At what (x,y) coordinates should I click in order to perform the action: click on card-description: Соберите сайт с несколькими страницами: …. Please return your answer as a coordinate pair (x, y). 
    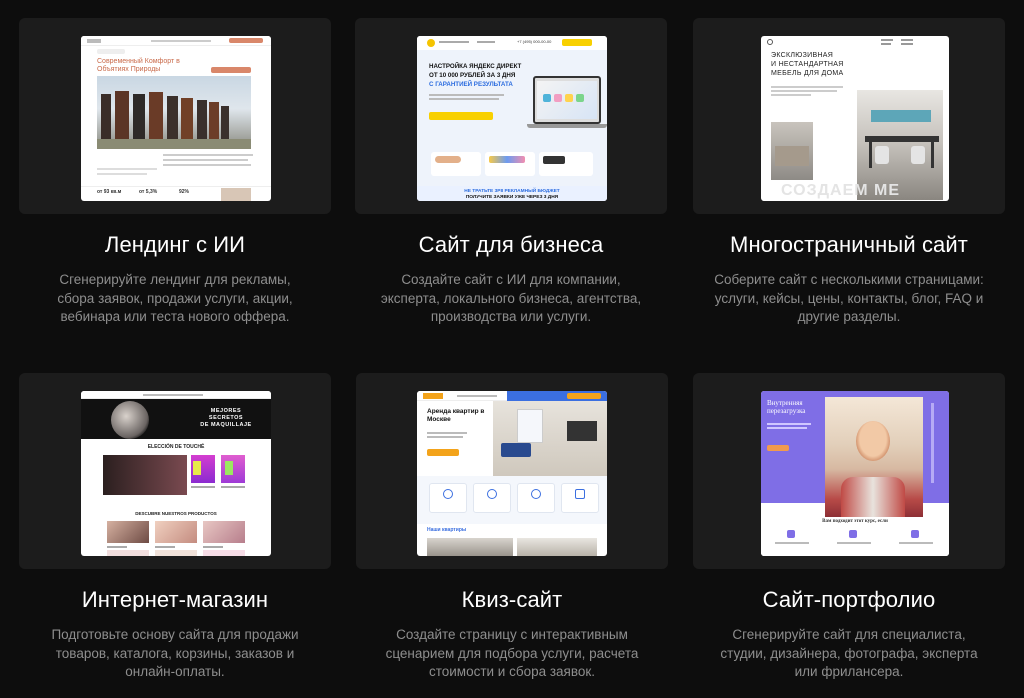
    Looking at the image, I should click on (849, 298).